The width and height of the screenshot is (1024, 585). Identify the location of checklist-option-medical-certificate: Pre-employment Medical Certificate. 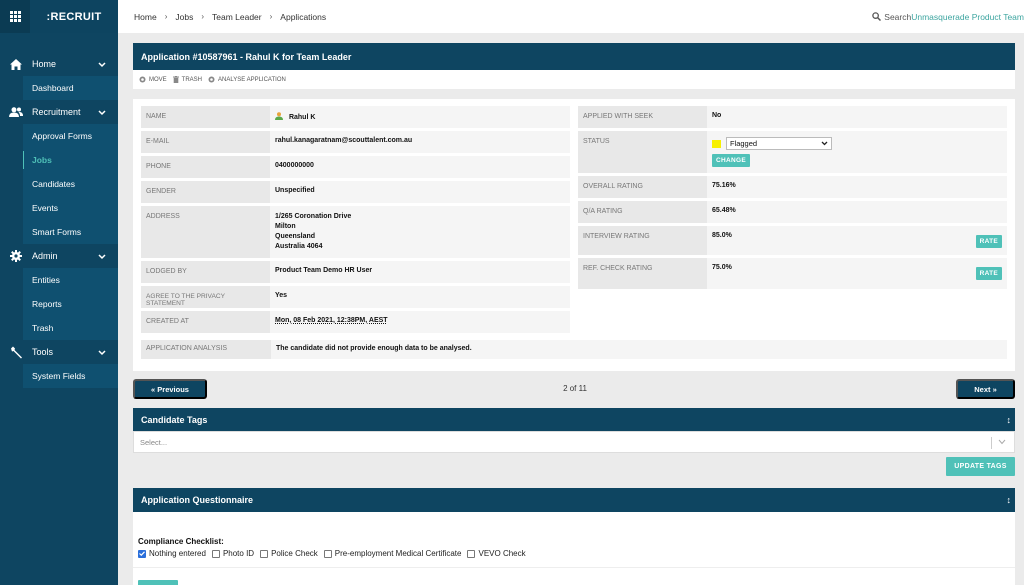
(392, 553).